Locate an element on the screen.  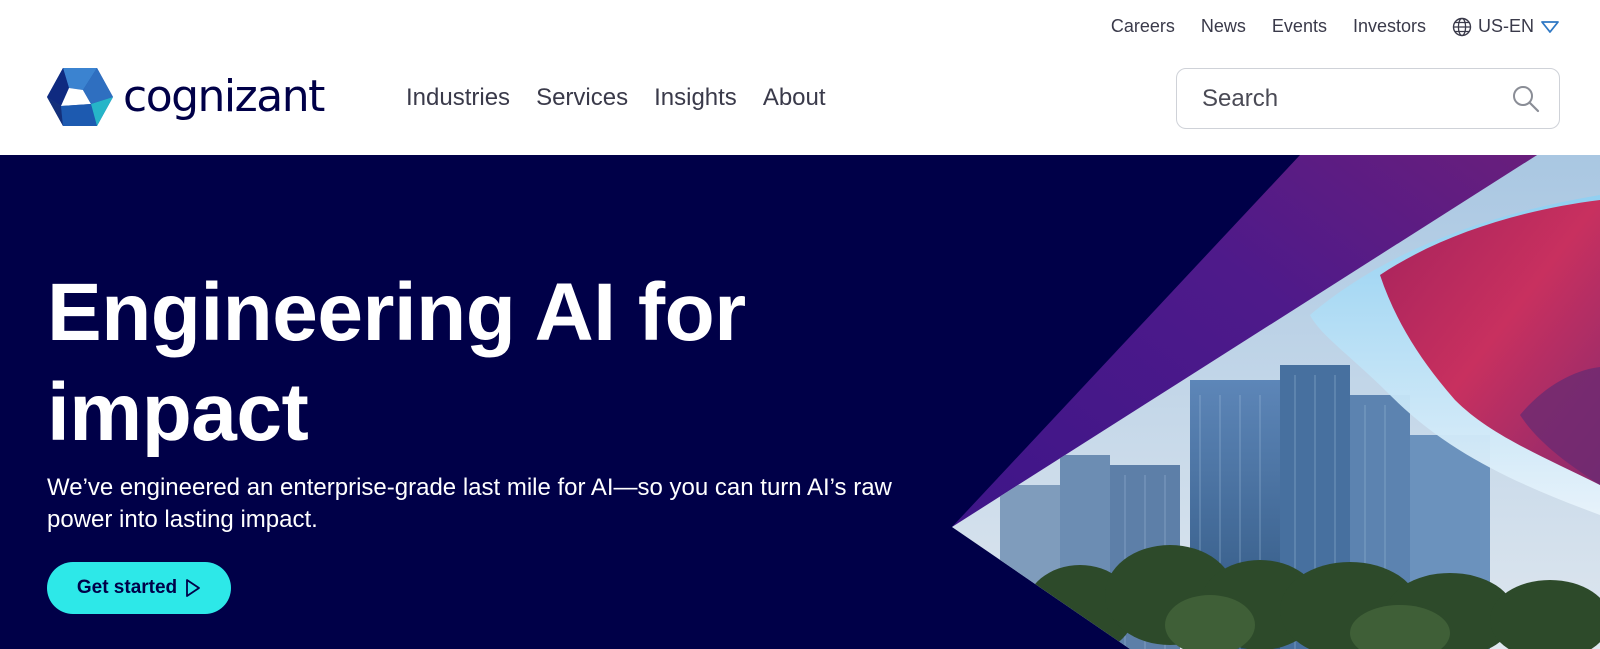
logo-wordmark: cognizant is located at coordinates (224, 96).